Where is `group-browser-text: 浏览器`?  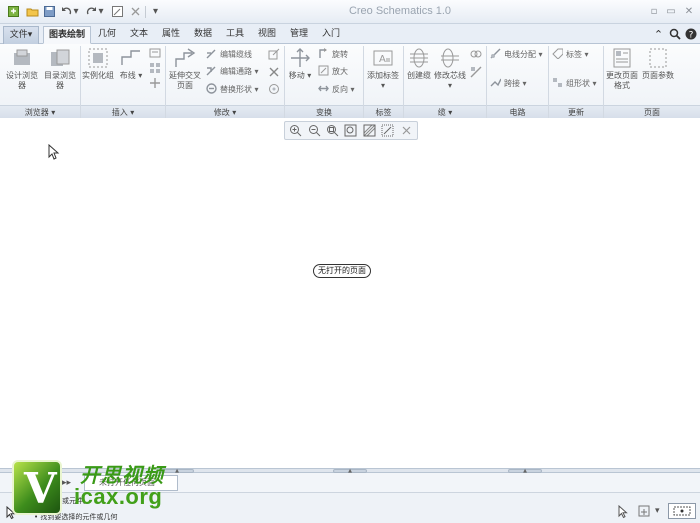
group-browser-text: 浏览器 is located at coordinates (36, 112).